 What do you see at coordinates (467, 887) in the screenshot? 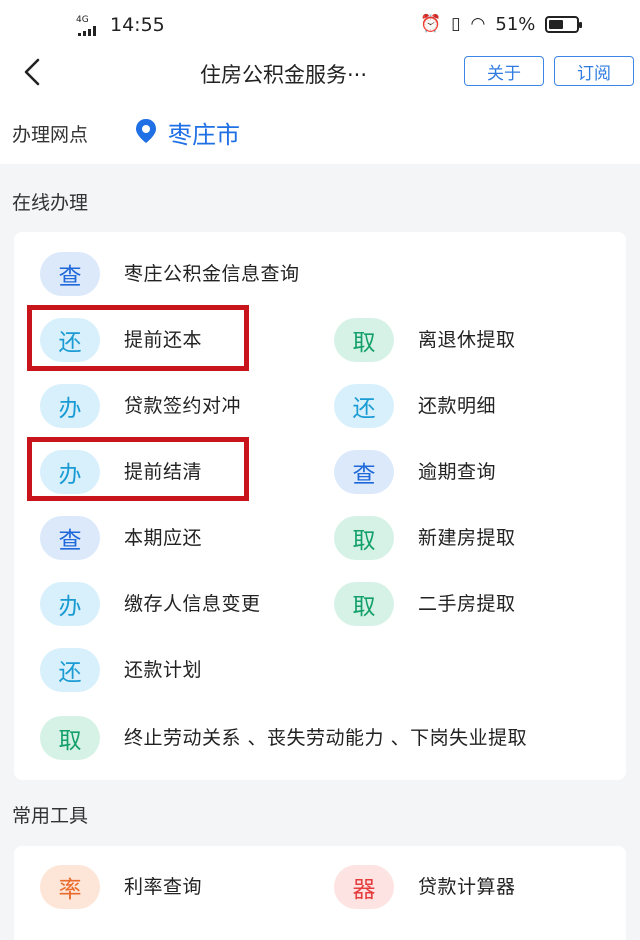
I see `tool-label: 贷款计算器` at bounding box center [467, 887].